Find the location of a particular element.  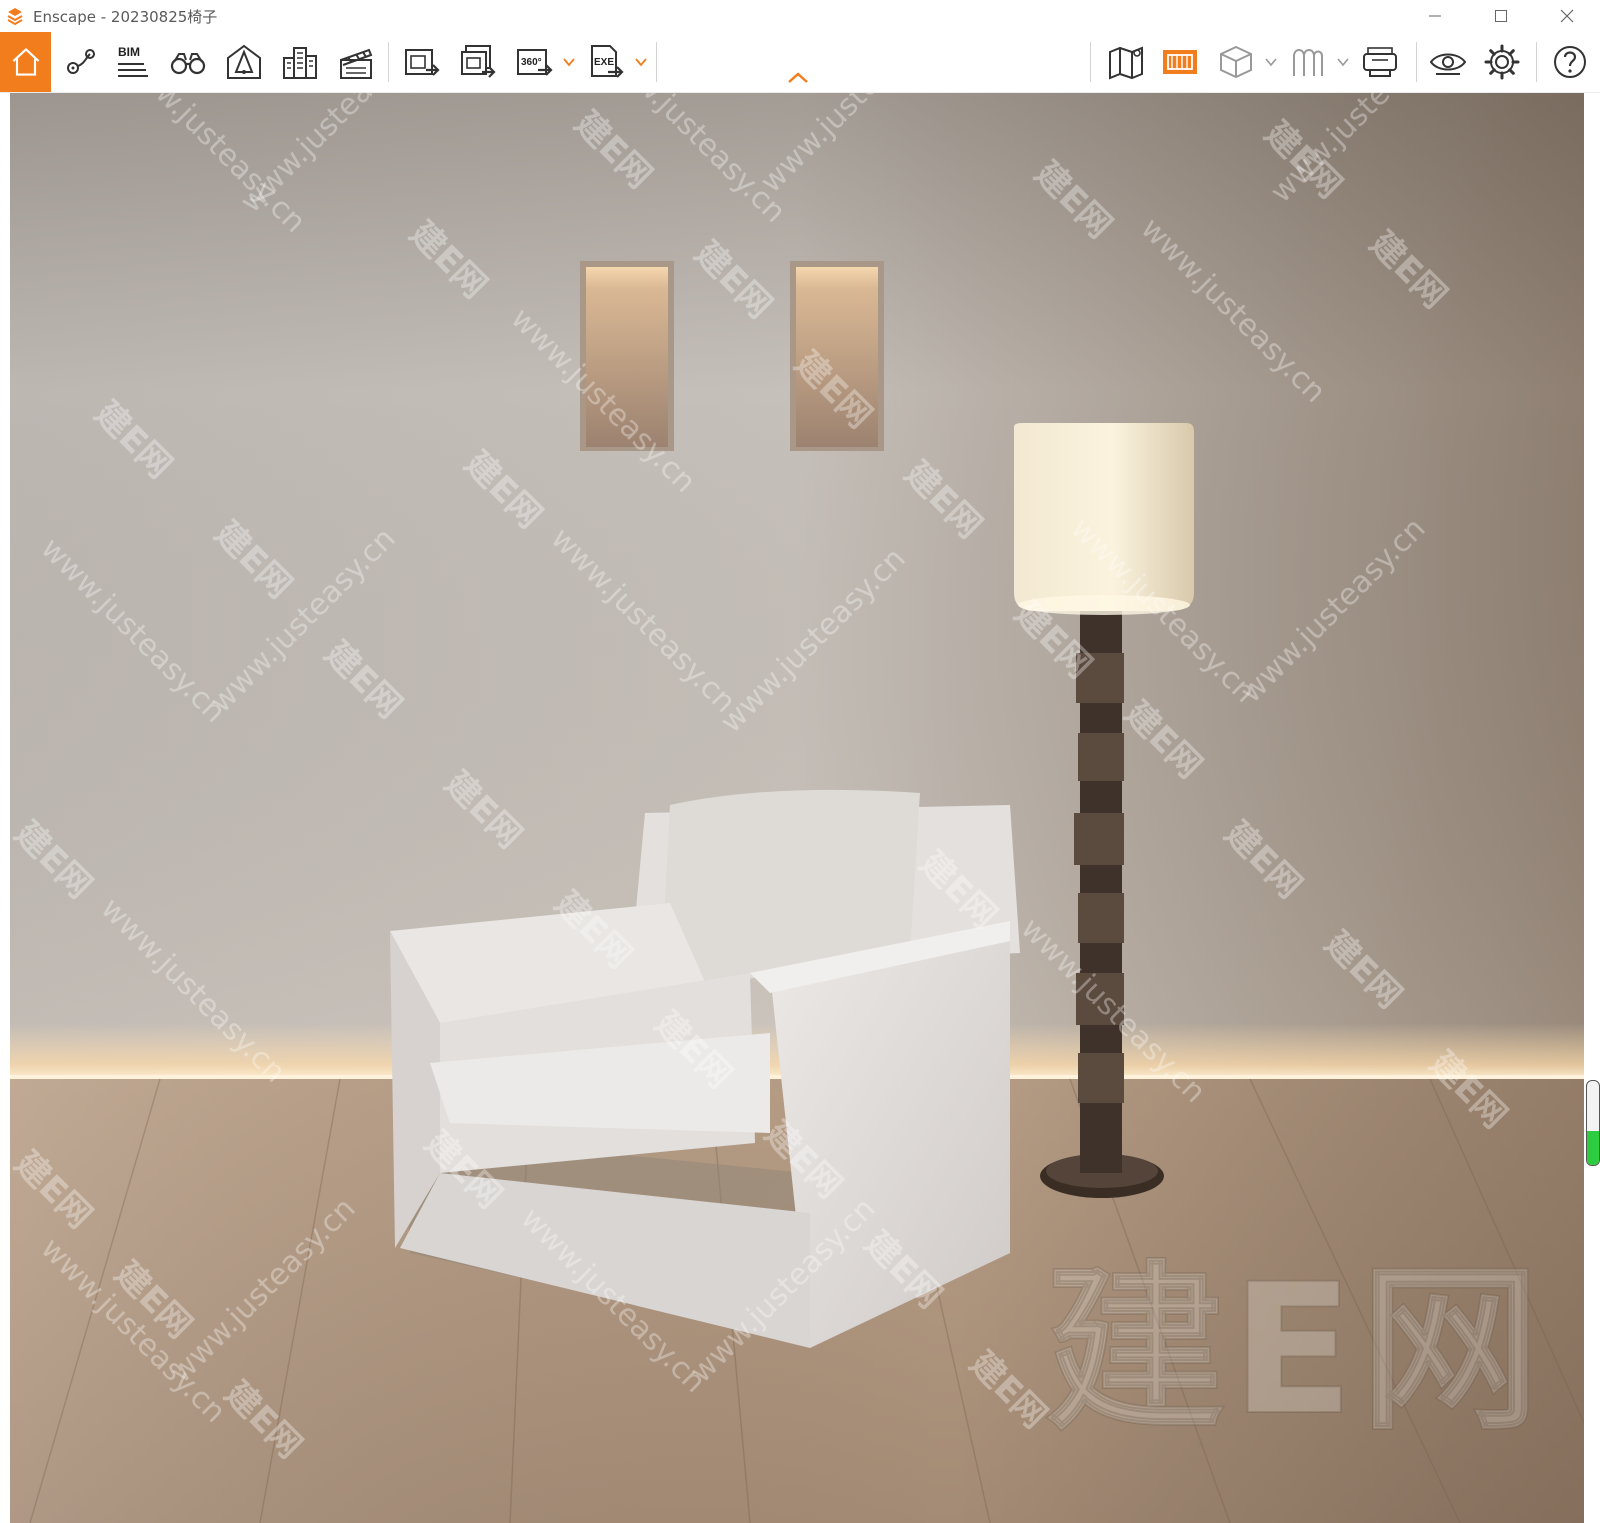

cube-dropdown-caret is located at coordinates (1271, 62).